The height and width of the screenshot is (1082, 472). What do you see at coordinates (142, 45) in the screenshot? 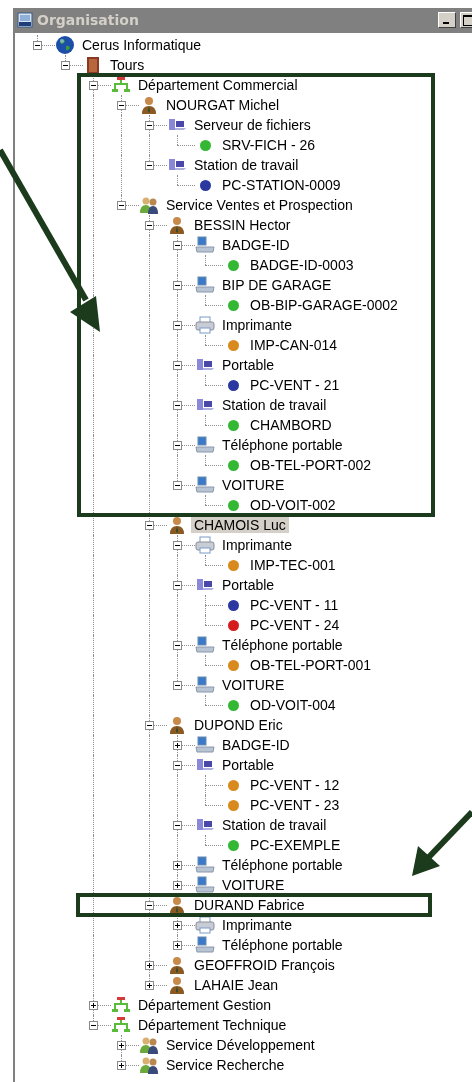
I see `tree-item: Cerus Informatique` at bounding box center [142, 45].